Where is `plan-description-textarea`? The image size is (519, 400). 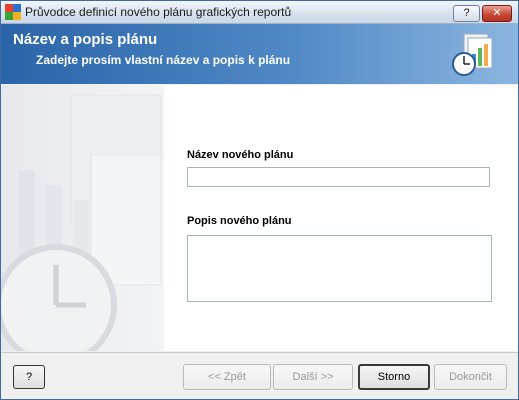
plan-description-textarea is located at coordinates (339, 268).